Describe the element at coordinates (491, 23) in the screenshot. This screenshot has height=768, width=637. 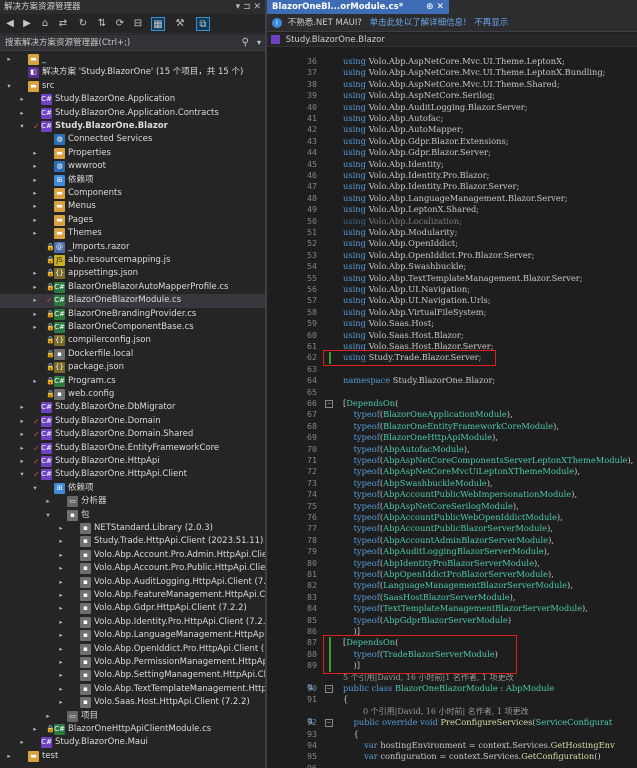
I see `dont-show-again-link: 不再显示` at that location.